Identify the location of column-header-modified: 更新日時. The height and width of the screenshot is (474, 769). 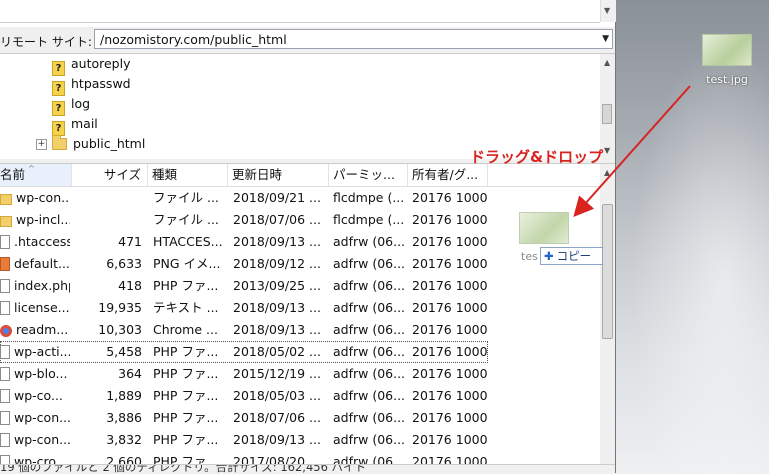
(278, 175).